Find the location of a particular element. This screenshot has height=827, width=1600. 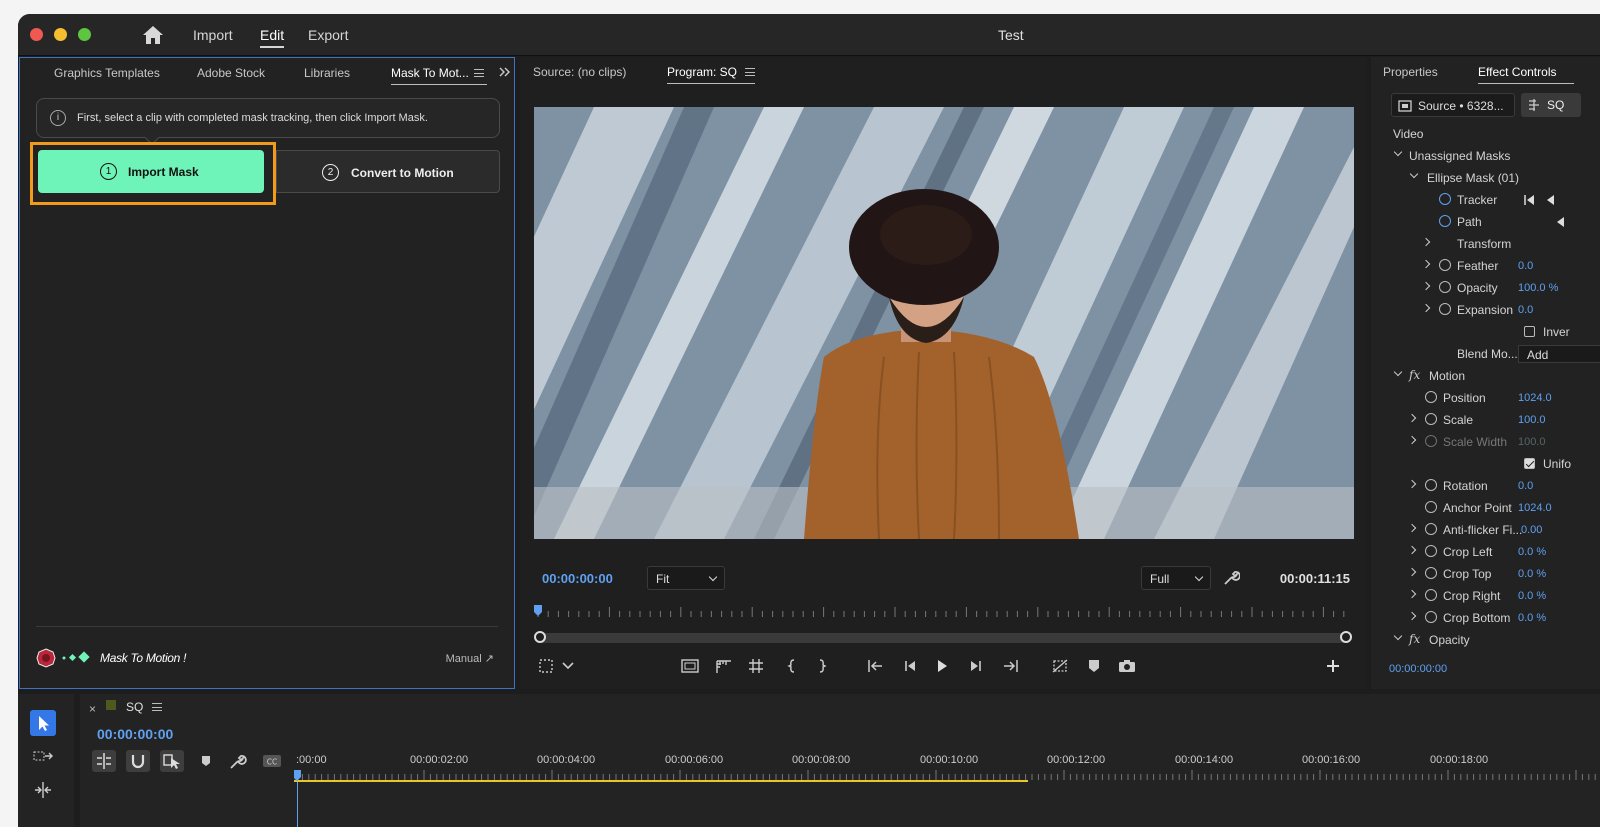

go-to-in-icon is located at coordinates (876, 666).